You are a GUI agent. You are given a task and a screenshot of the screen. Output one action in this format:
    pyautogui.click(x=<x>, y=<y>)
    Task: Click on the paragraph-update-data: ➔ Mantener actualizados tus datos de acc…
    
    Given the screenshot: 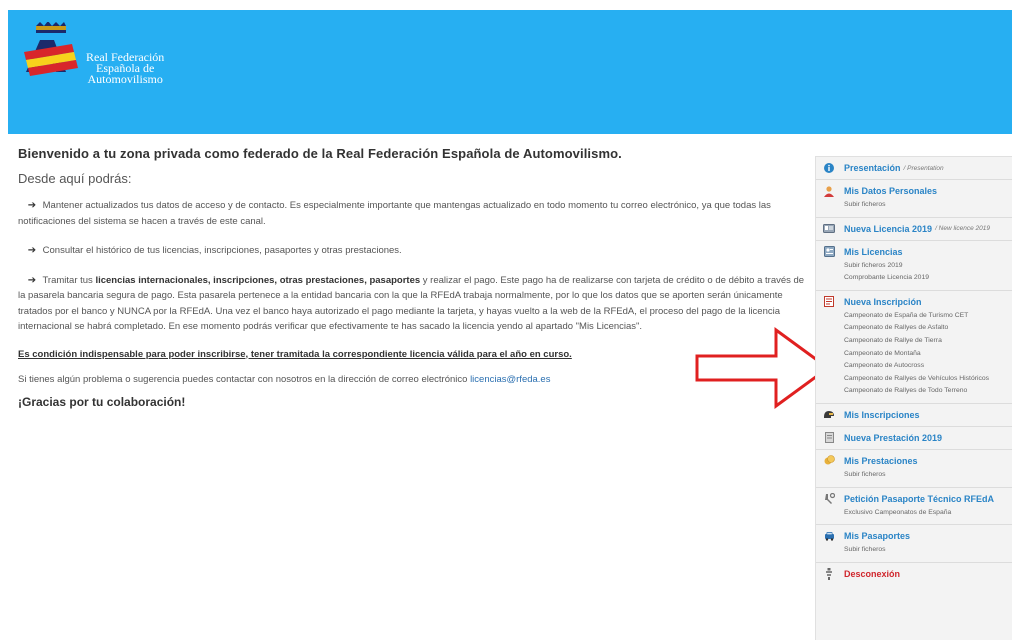 What is the action you would take?
    pyautogui.click(x=413, y=213)
    